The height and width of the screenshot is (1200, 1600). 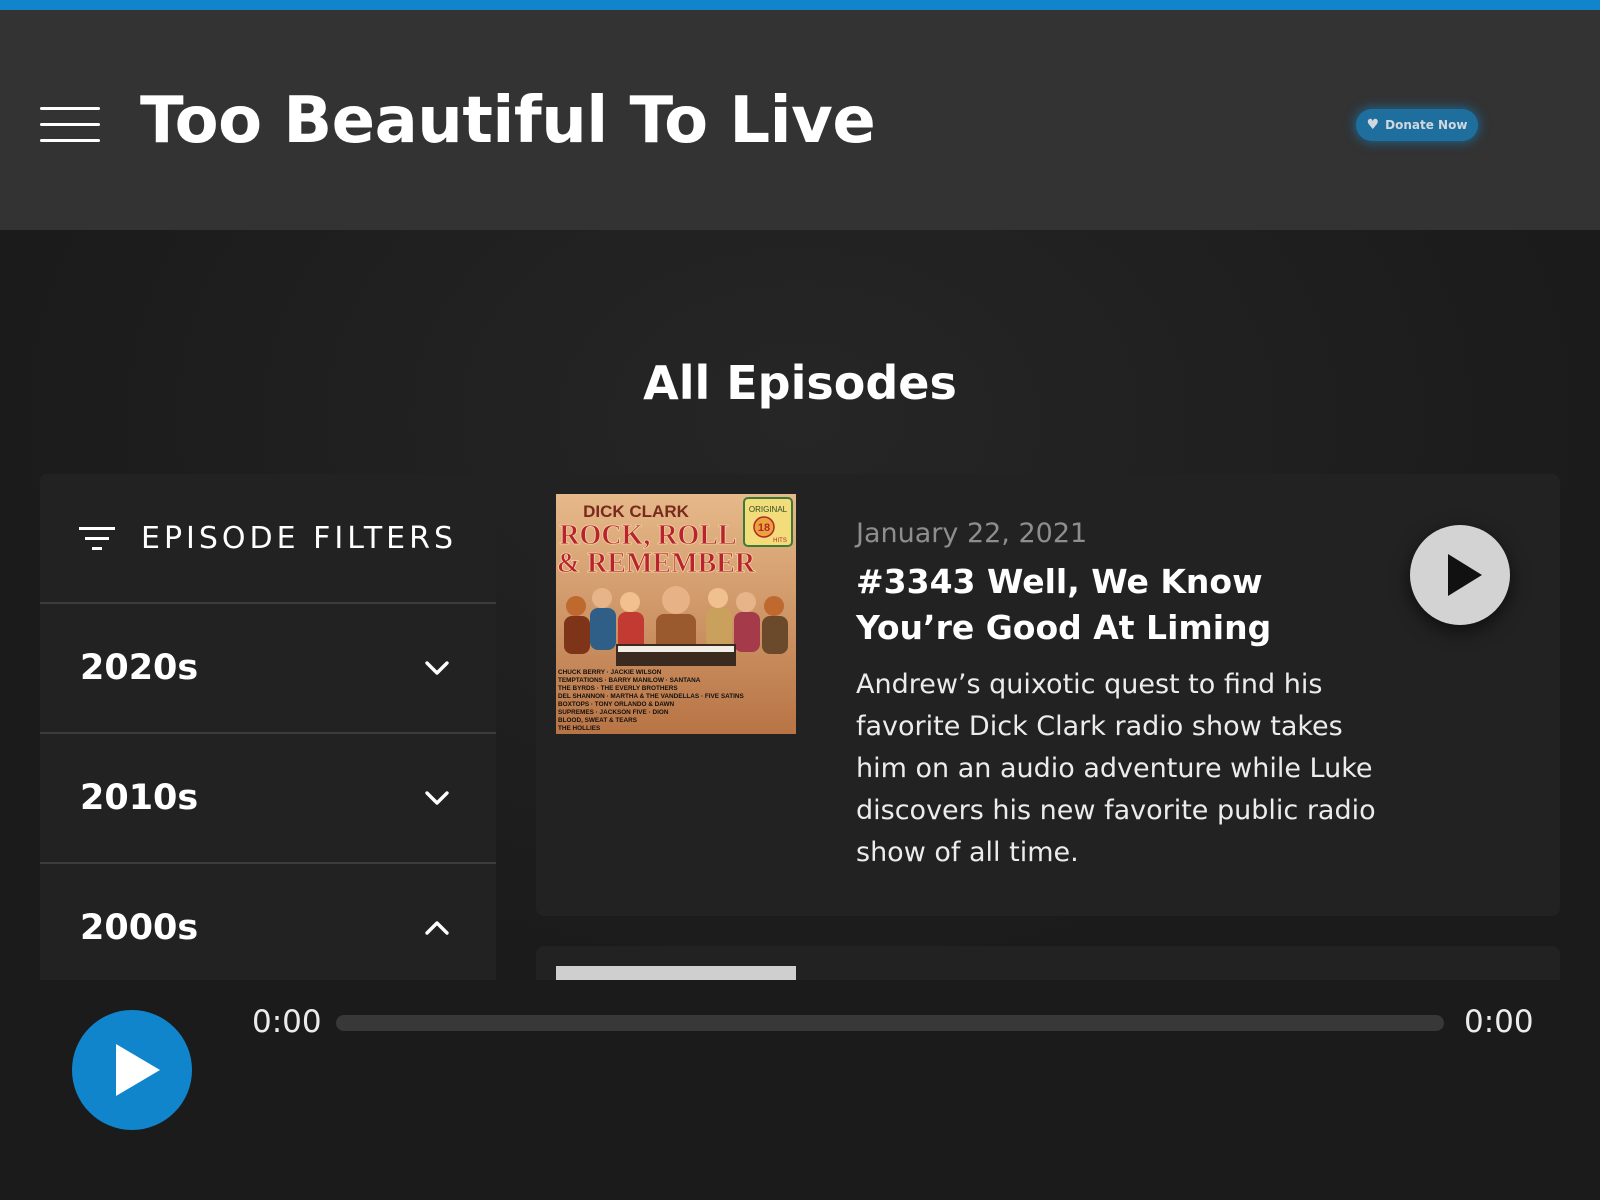 I want to click on decade-filter-2020s: 2020s, so click(x=268, y=669).